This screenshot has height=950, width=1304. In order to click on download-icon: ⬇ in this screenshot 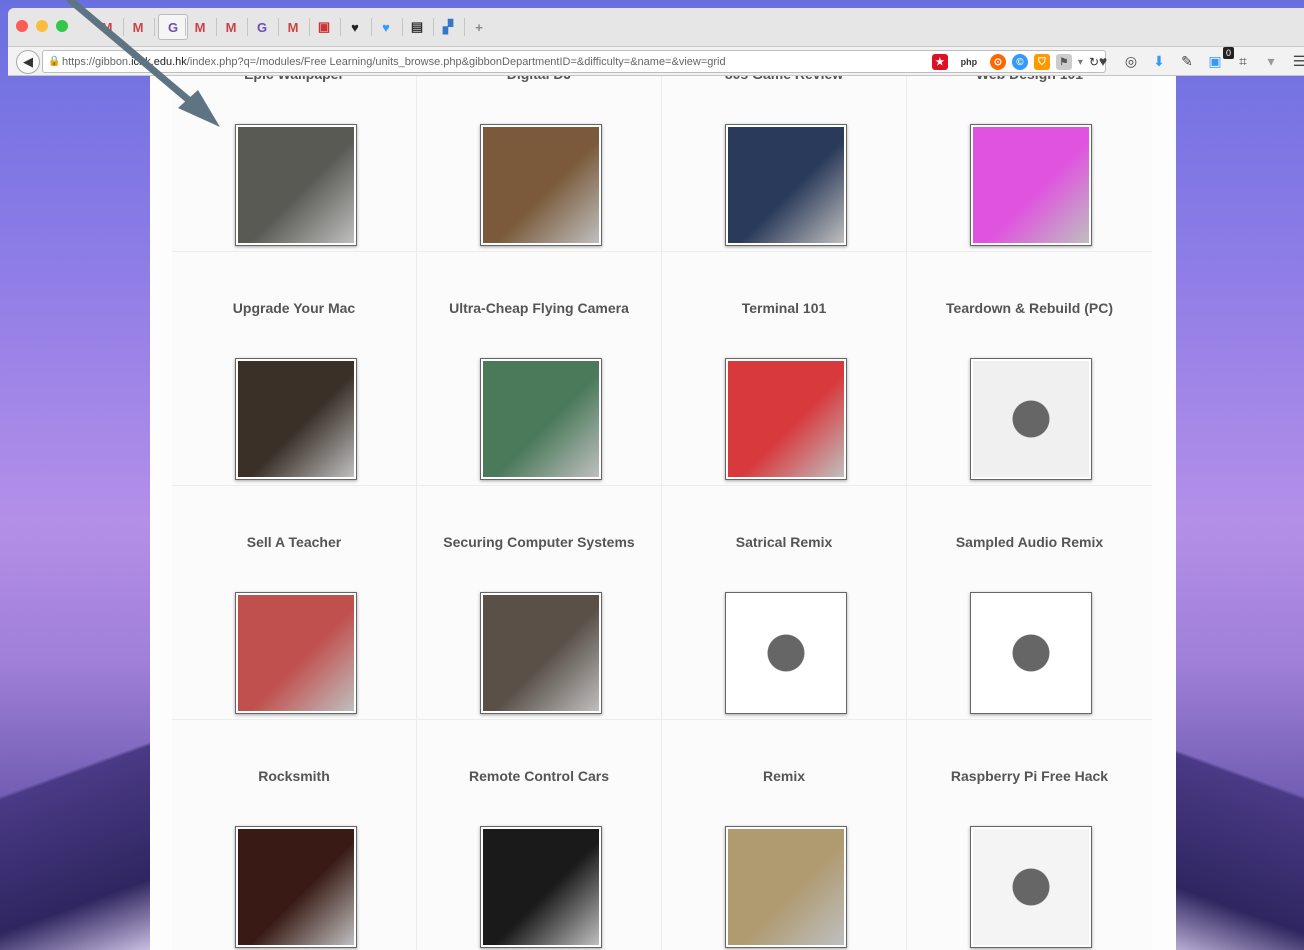, I will do `click(1159, 61)`.